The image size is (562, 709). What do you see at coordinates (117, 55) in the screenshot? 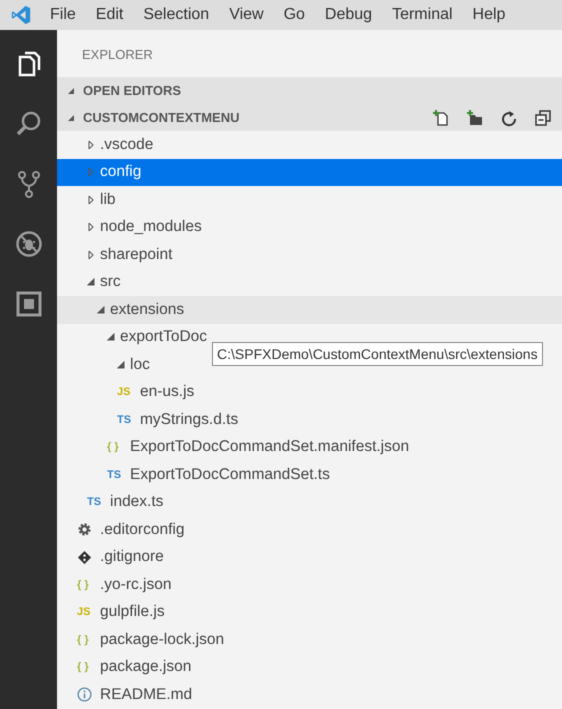
I see `explorer-title: EXPLORER` at bounding box center [117, 55].